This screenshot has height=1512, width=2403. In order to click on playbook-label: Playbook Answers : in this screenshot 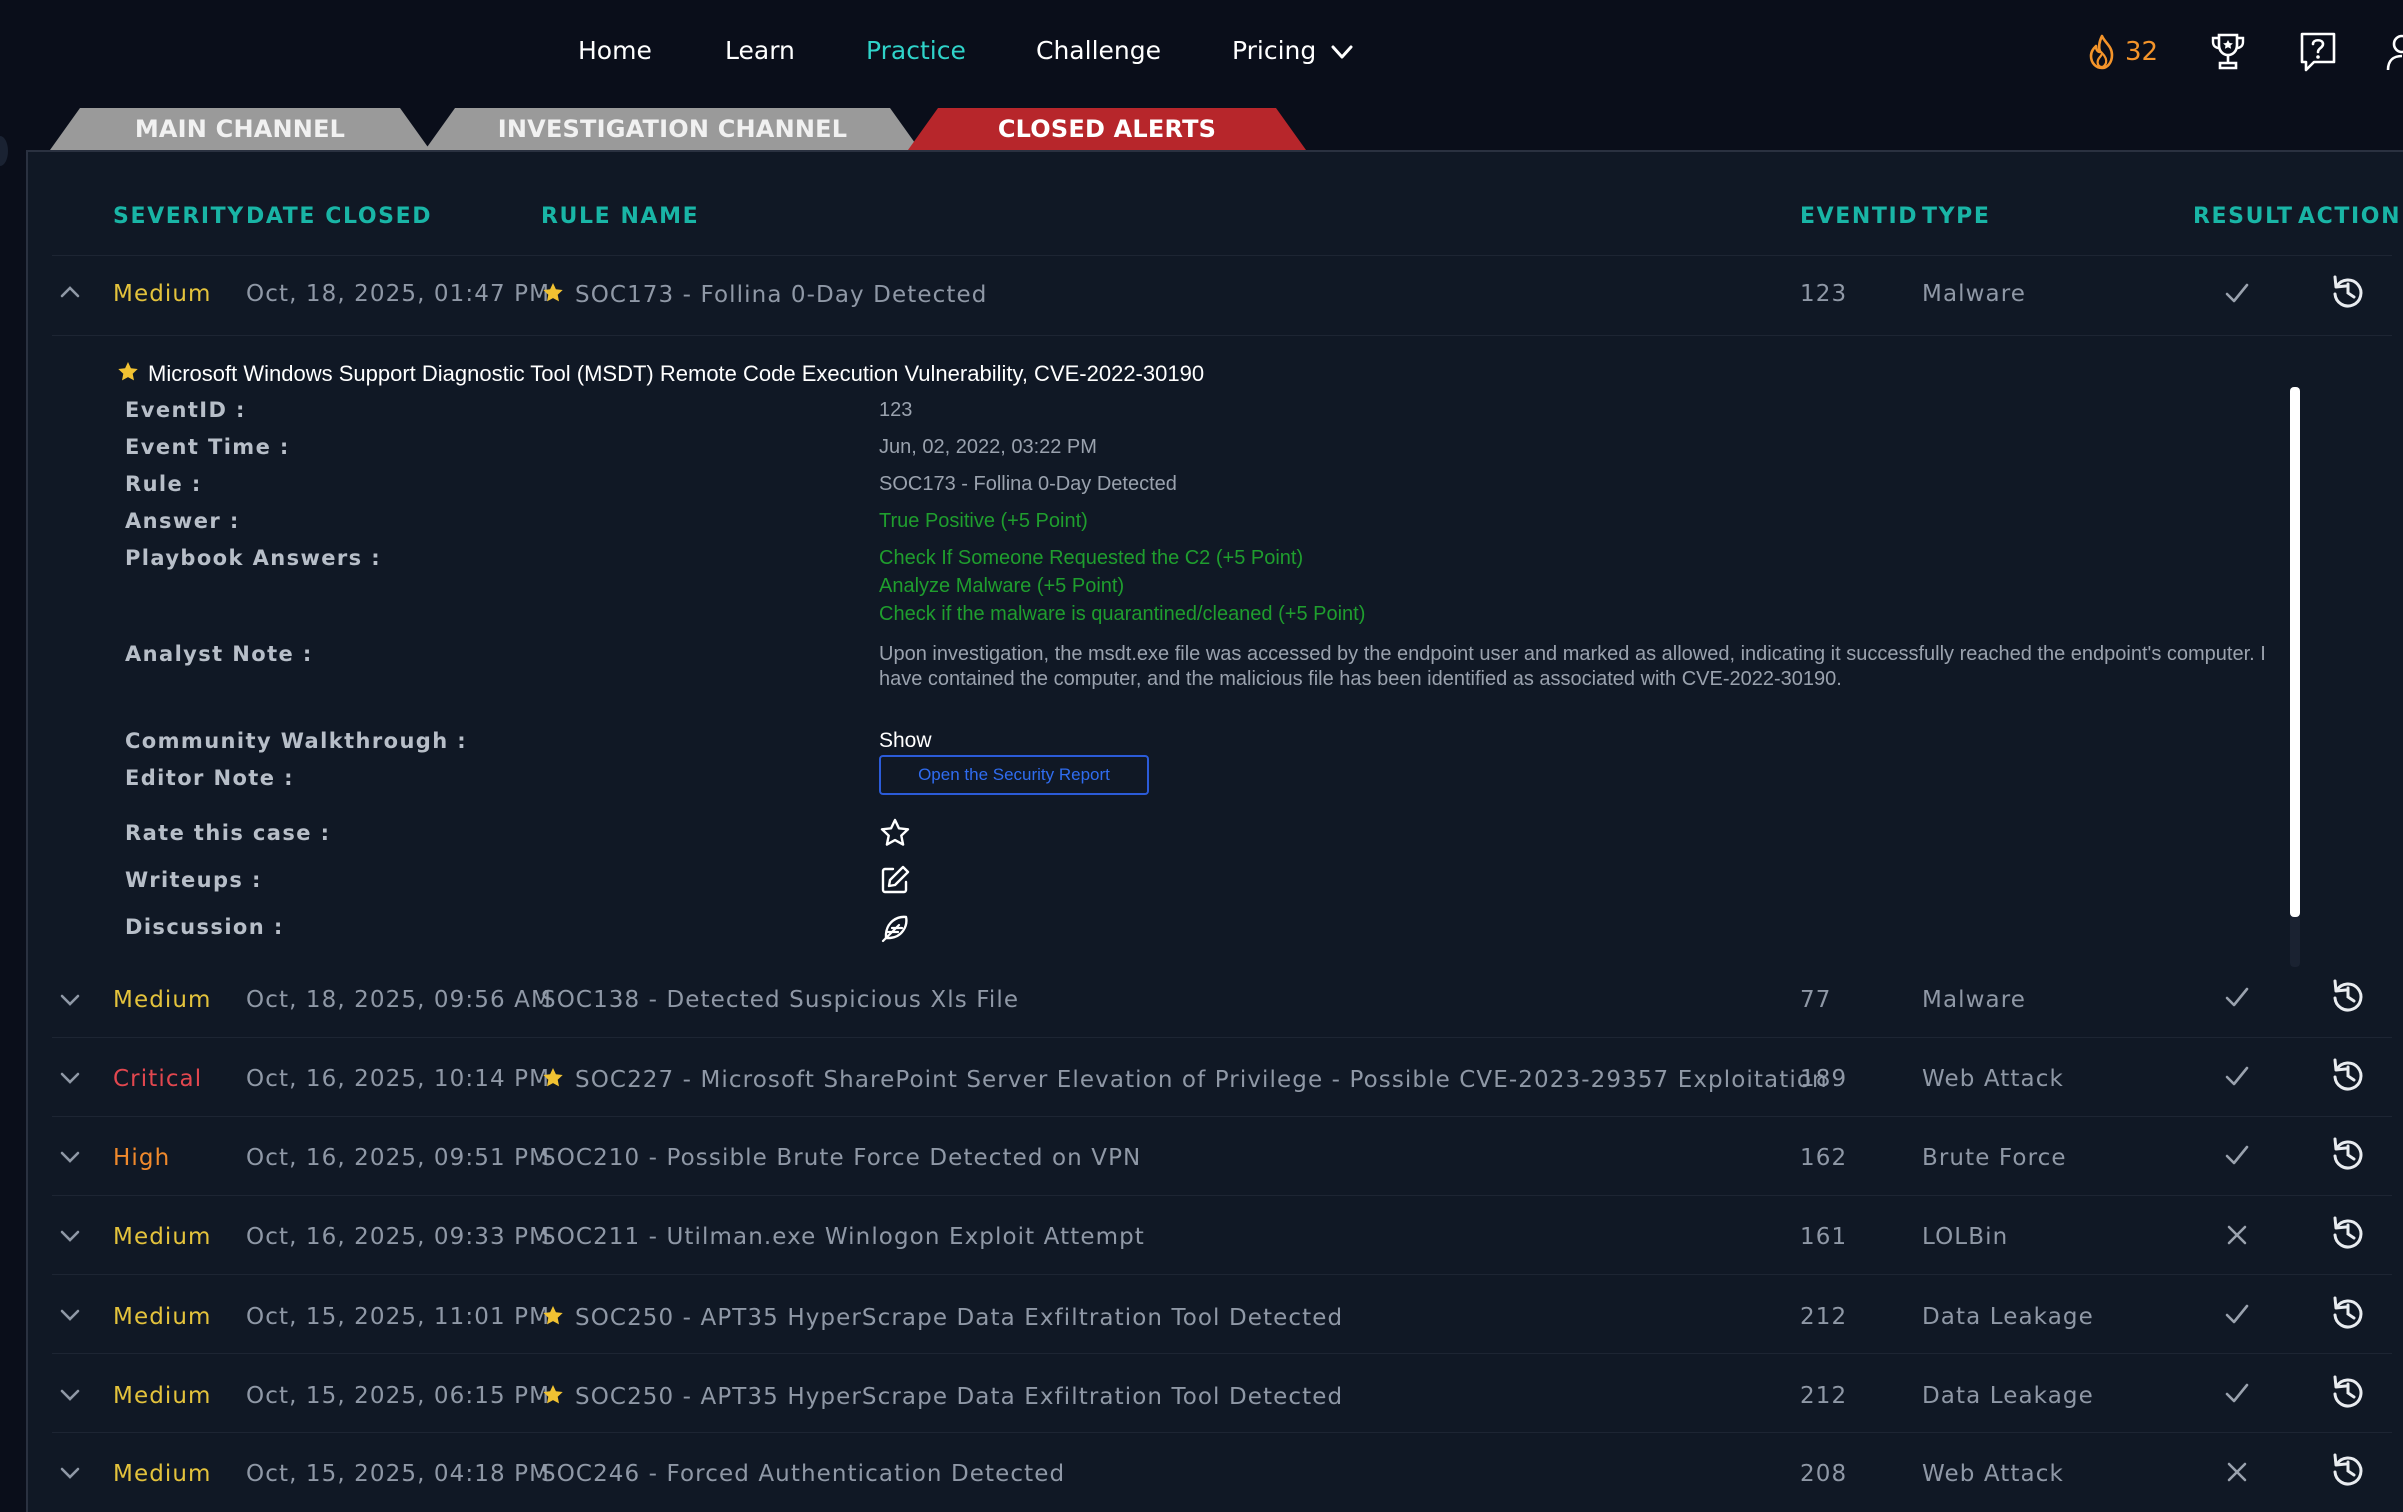, I will do `click(253, 558)`.